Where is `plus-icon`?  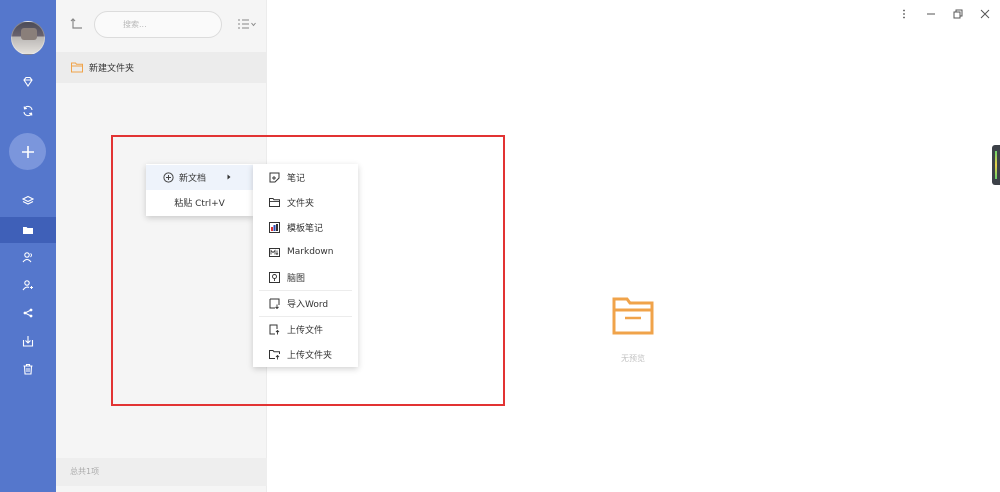 plus-icon is located at coordinates (27, 151).